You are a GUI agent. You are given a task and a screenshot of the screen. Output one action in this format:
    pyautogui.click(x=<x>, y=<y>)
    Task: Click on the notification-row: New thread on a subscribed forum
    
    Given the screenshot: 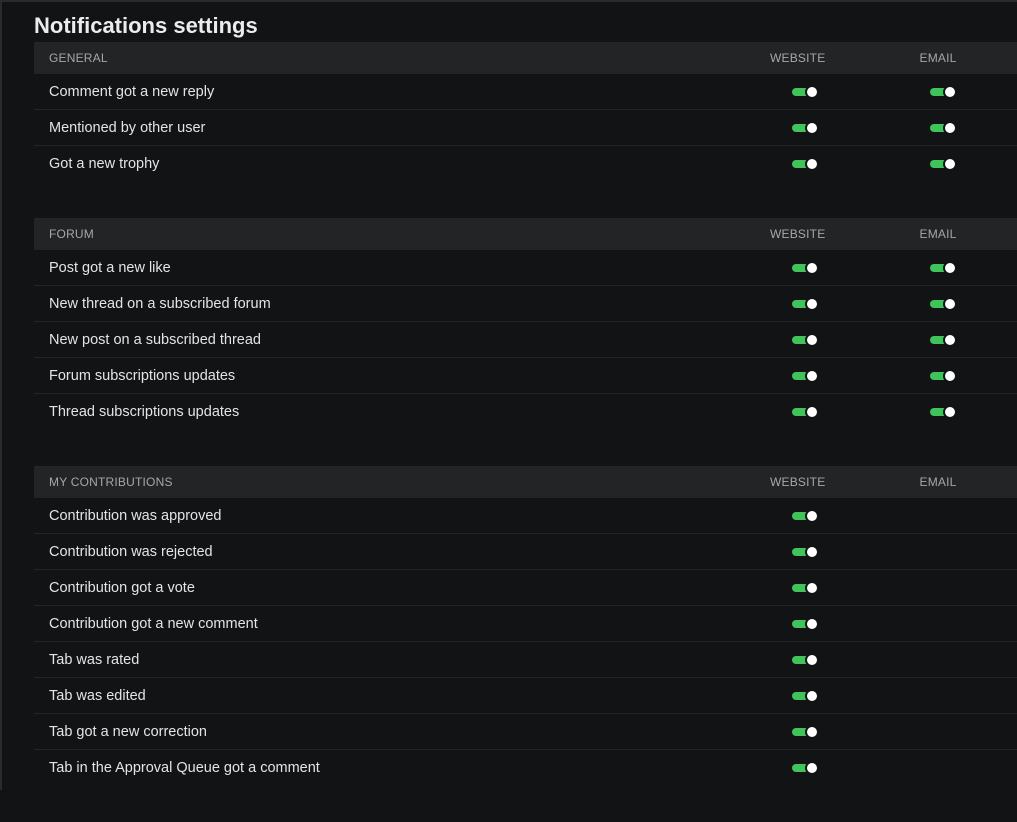 What is the action you would take?
    pyautogui.click(x=525, y=304)
    